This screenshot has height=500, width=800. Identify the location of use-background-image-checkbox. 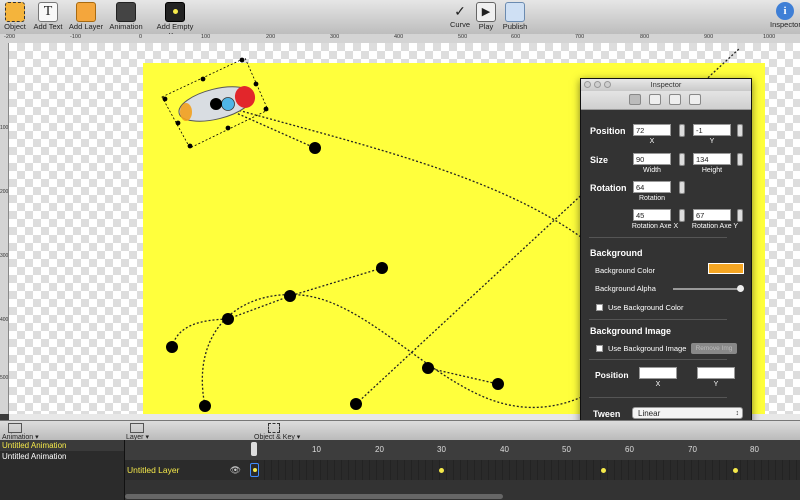
(599, 348).